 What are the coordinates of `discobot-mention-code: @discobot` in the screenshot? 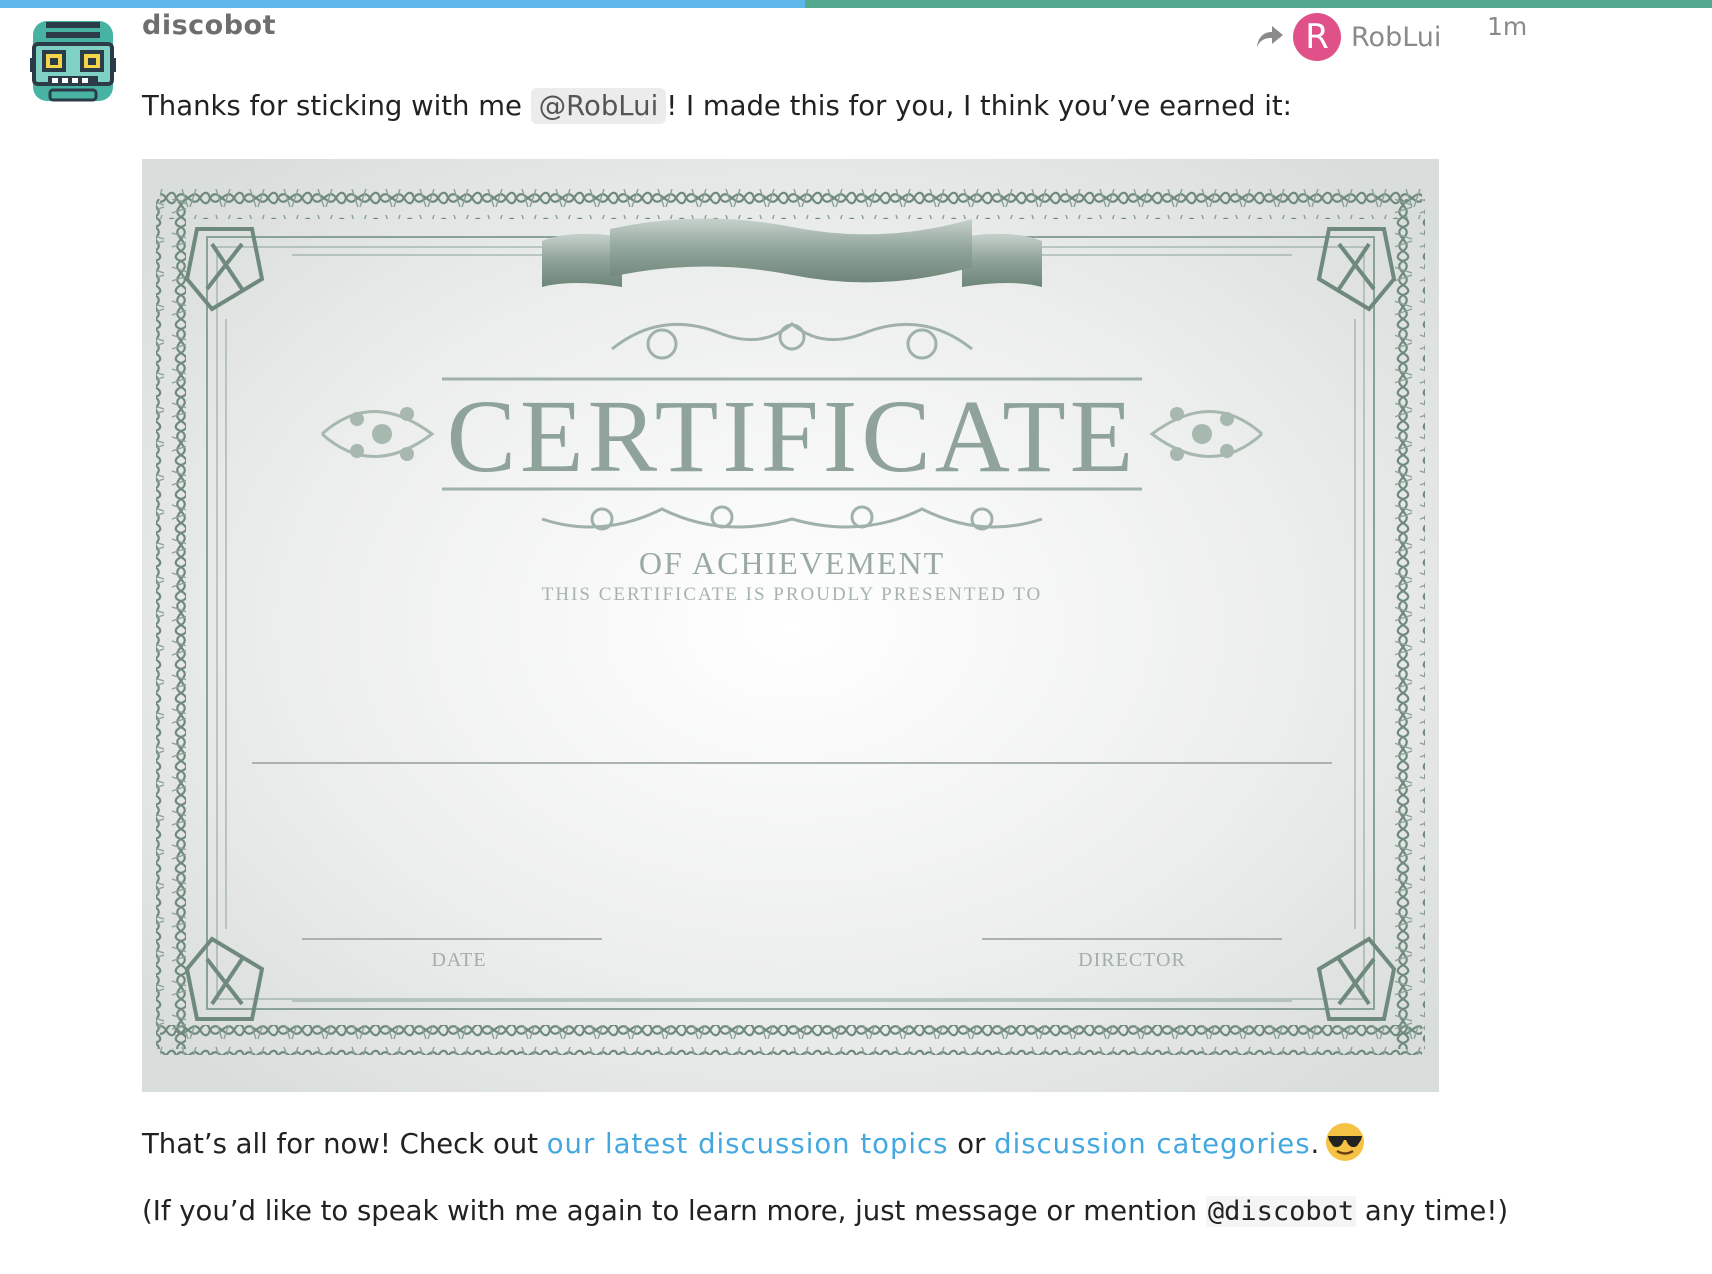 It's located at (1281, 1211).